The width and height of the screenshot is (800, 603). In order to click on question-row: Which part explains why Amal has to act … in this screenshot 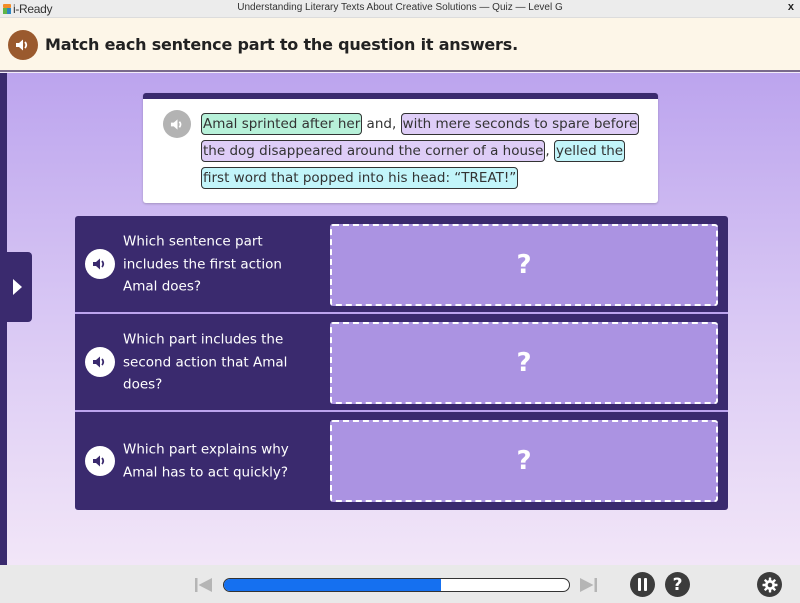, I will do `click(401, 461)`.